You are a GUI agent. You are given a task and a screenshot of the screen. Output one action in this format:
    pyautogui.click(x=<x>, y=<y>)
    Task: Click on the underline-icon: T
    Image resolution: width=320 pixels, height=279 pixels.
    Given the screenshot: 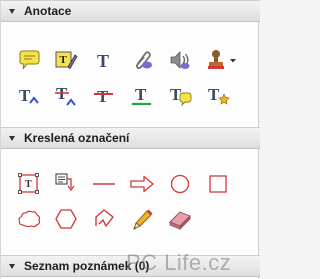 What is the action you would take?
    pyautogui.click(x=141, y=95)
    